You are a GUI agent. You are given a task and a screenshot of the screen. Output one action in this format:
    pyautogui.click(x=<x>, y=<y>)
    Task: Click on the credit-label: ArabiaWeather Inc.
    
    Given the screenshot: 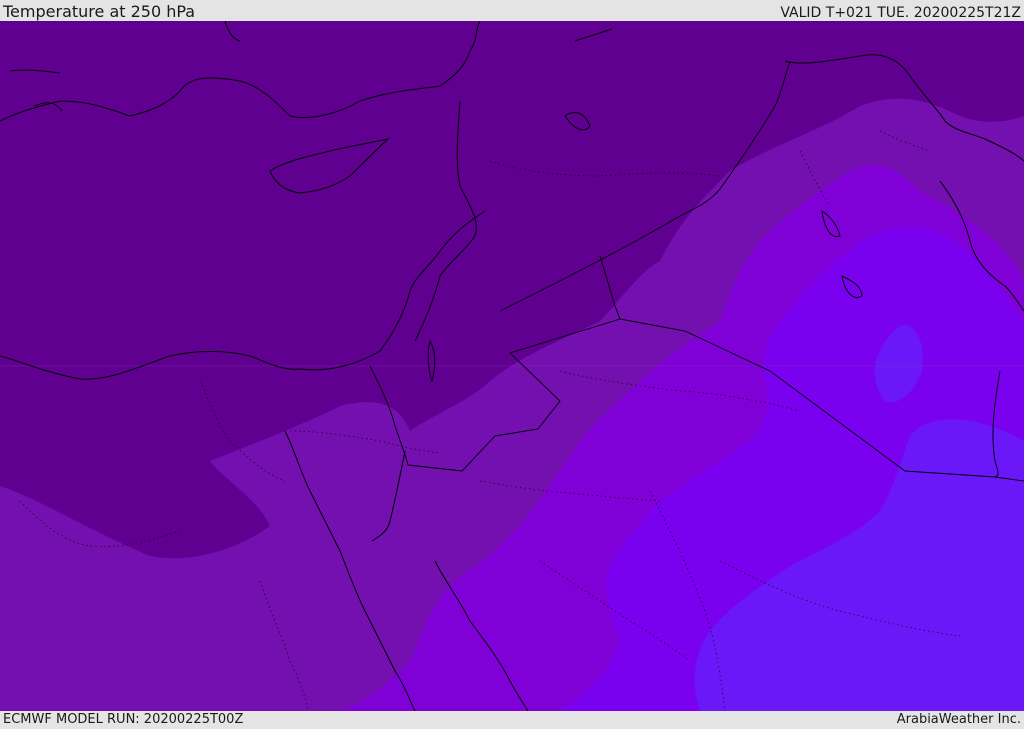 What is the action you would take?
    pyautogui.click(x=958, y=719)
    